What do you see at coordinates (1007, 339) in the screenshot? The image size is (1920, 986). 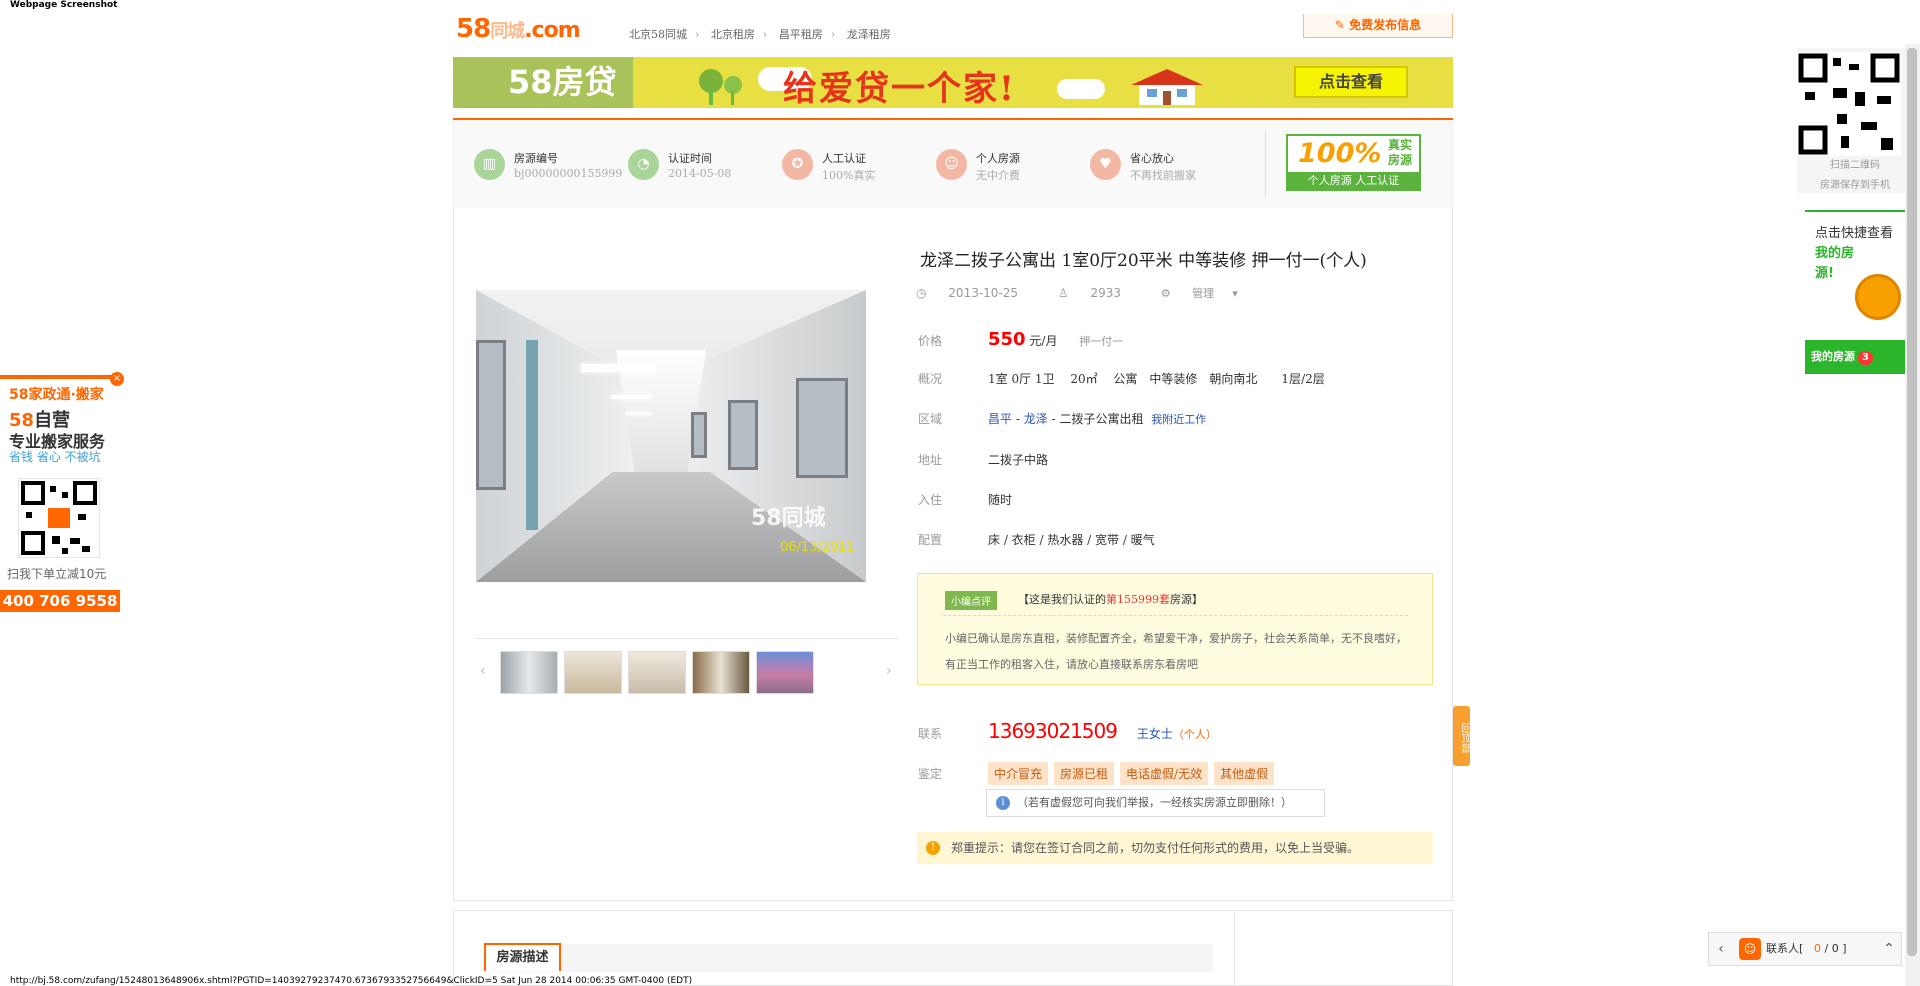 I see `price-value: 550` at bounding box center [1007, 339].